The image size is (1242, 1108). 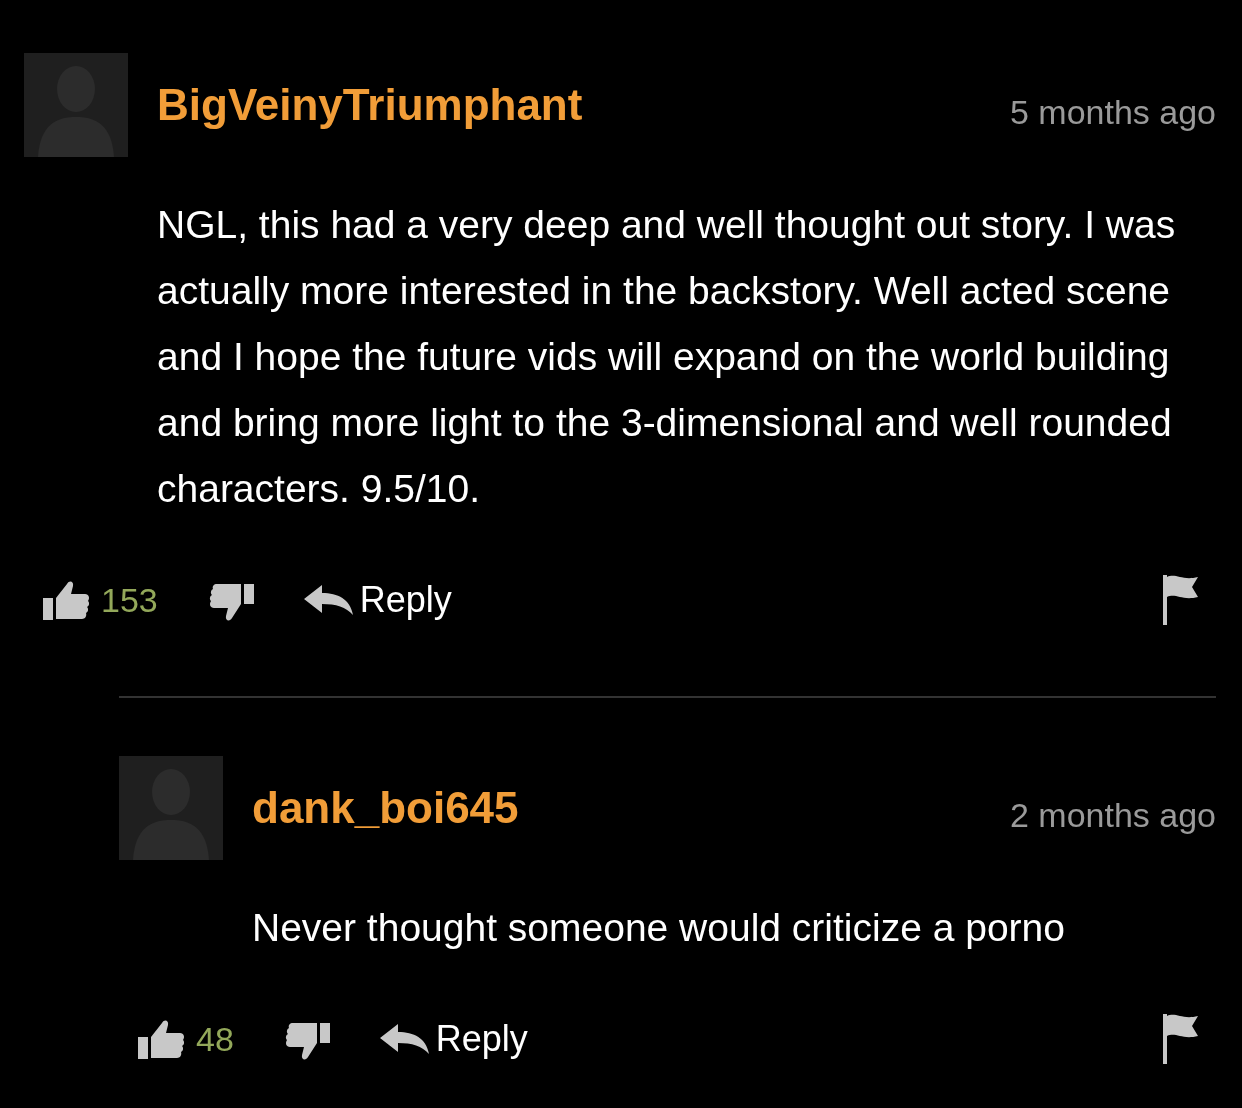 I want to click on username: dank_boi645, so click(x=631, y=808).